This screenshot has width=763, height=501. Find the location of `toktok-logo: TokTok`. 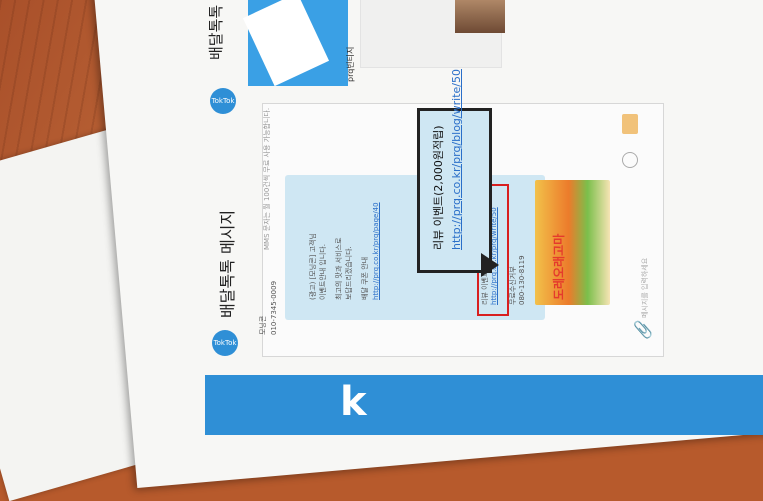

toktok-logo: TokTok is located at coordinates (225, 343).